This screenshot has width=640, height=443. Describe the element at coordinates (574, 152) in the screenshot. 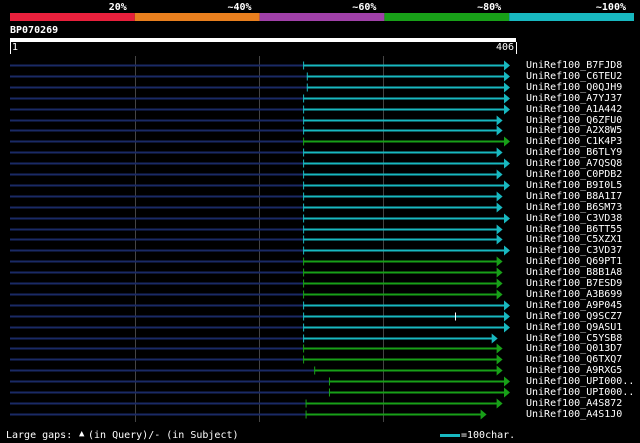

I see `hit-label: UniRef100_B6TLY9` at that location.